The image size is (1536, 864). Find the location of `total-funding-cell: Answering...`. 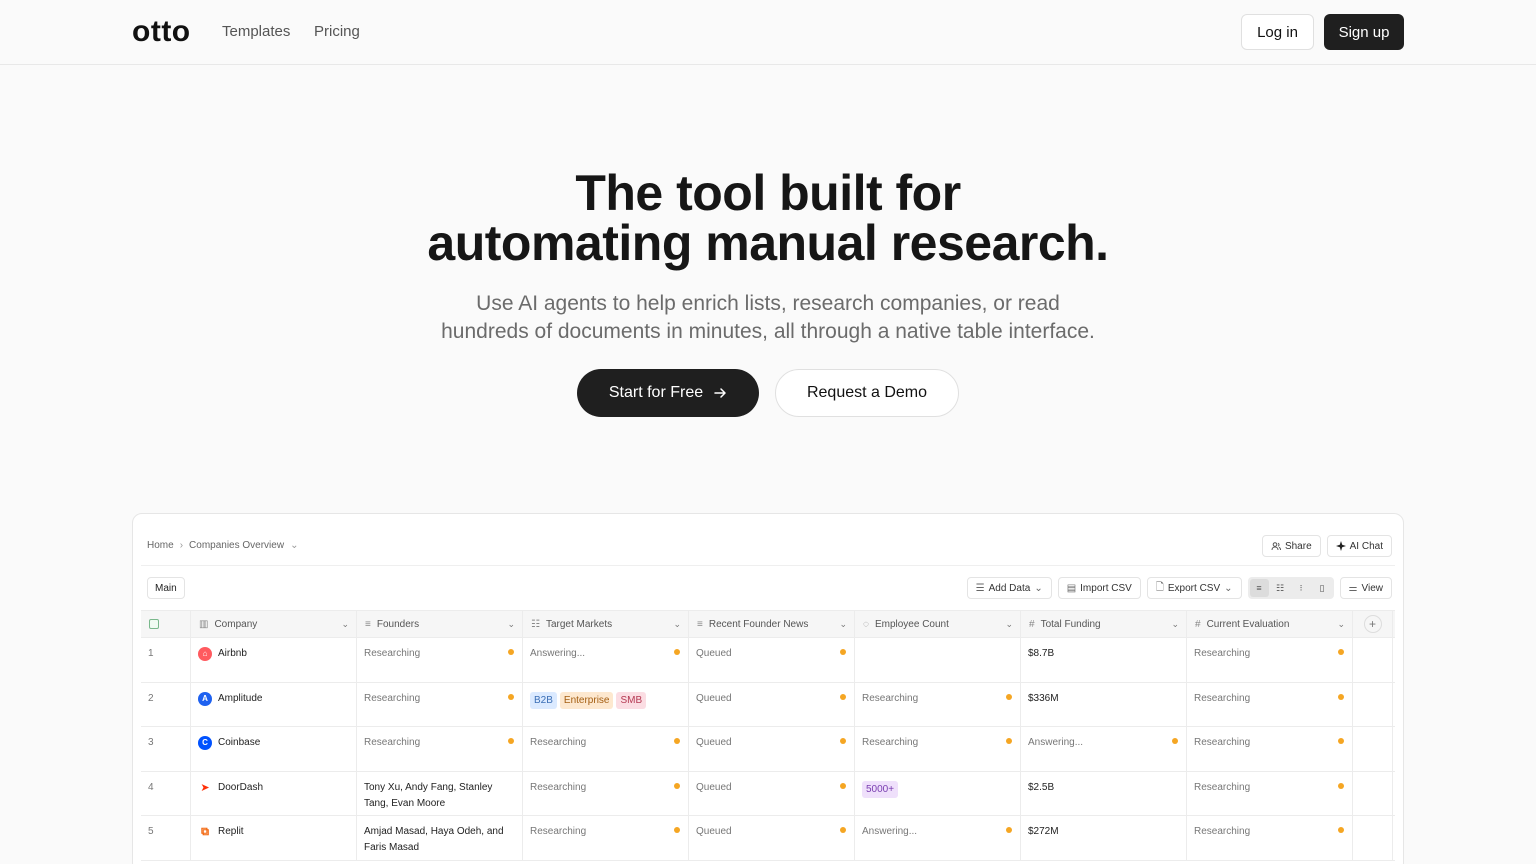

total-funding-cell: Answering... is located at coordinates (1104, 749).